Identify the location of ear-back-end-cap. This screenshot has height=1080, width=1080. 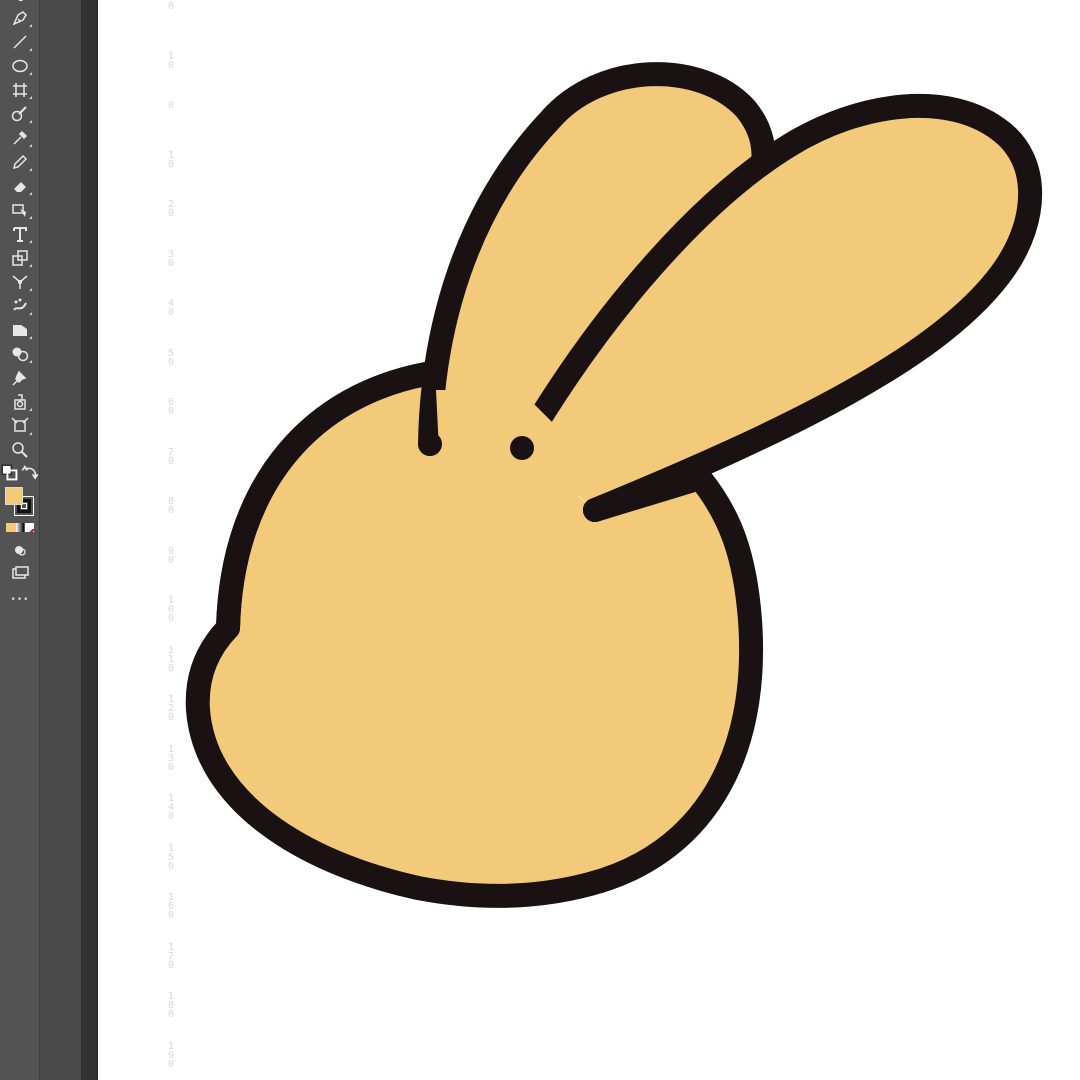
(430, 444).